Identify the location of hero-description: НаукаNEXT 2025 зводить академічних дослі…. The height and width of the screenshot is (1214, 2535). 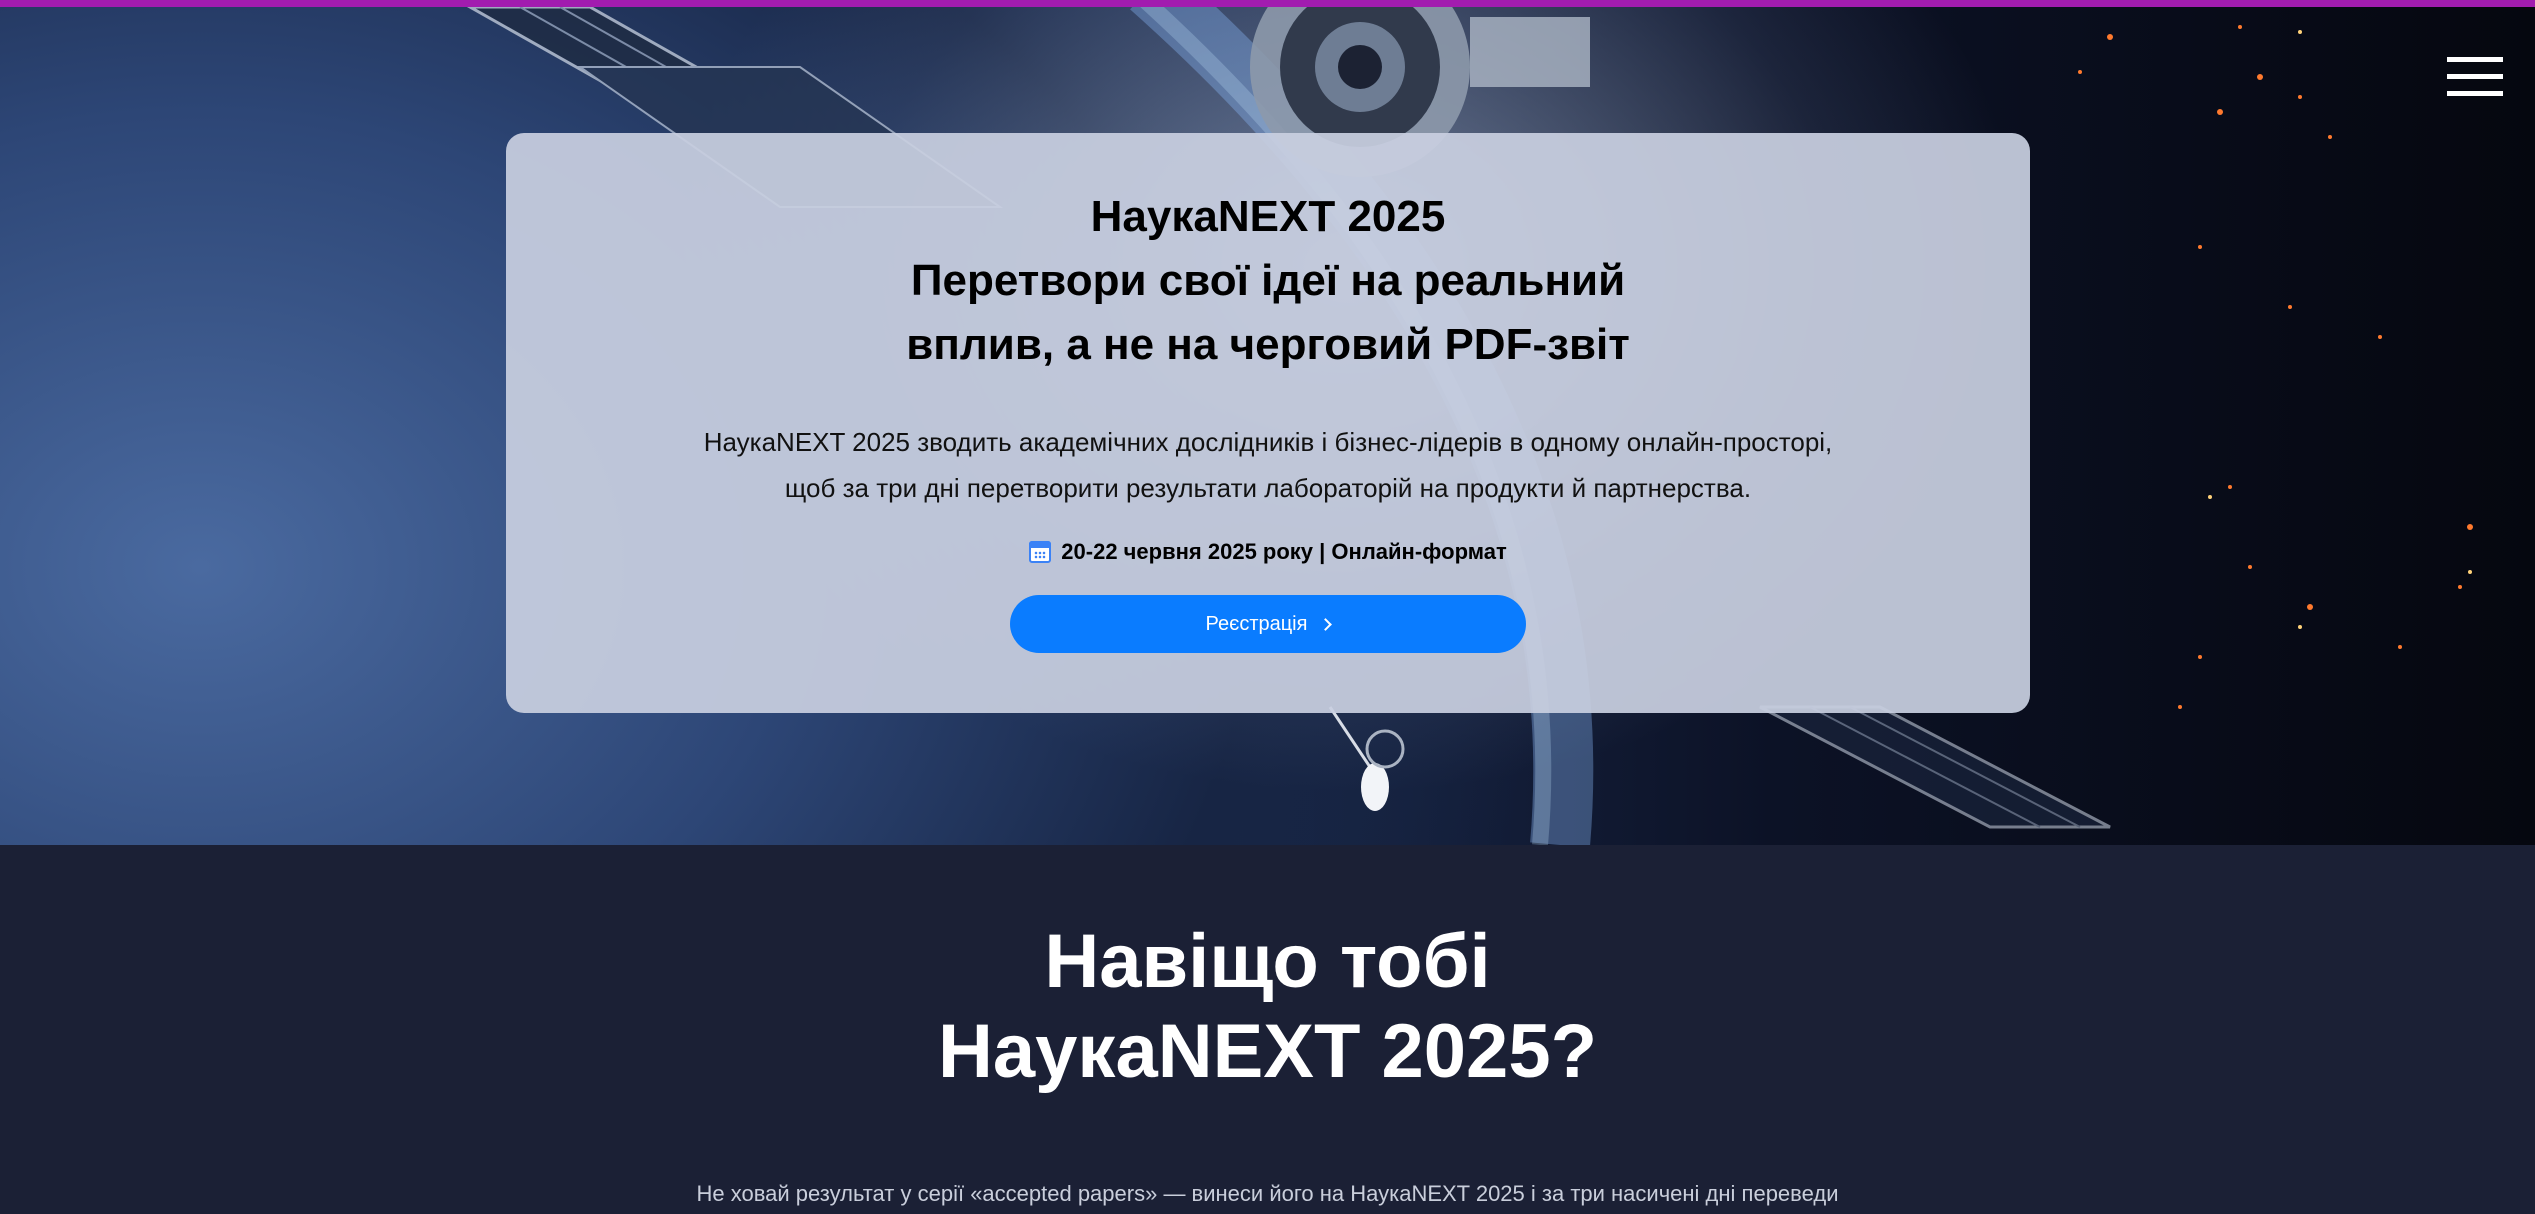
(1268, 465).